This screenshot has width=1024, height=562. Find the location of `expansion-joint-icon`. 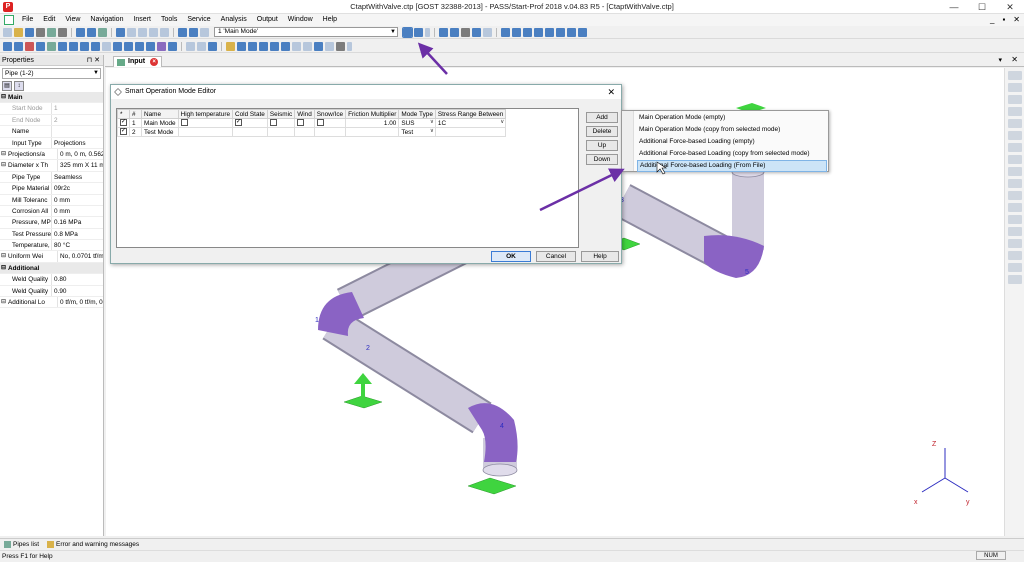

expansion-joint-icon is located at coordinates (117, 46).